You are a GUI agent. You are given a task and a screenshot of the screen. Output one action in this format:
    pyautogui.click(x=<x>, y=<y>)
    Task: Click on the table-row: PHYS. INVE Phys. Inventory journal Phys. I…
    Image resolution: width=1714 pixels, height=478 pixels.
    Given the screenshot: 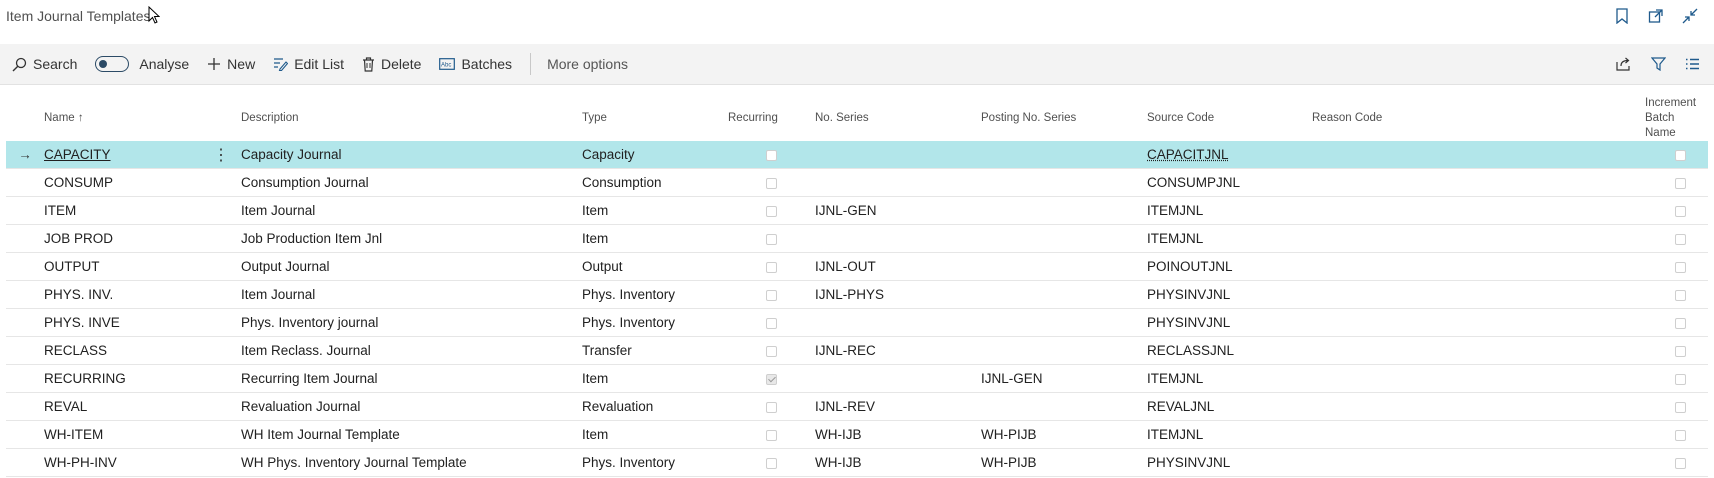 What is the action you would take?
    pyautogui.click(x=857, y=322)
    